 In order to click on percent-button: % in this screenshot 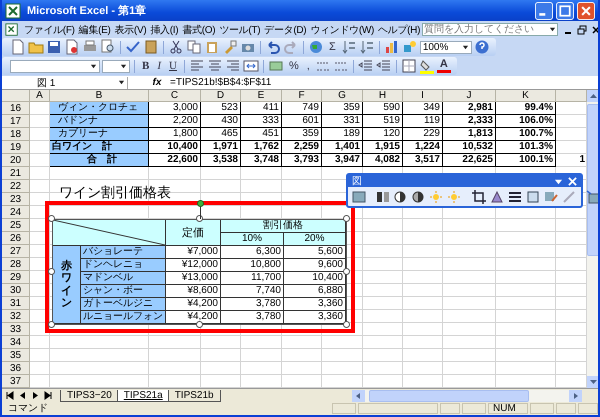, I will do `click(294, 66)`.